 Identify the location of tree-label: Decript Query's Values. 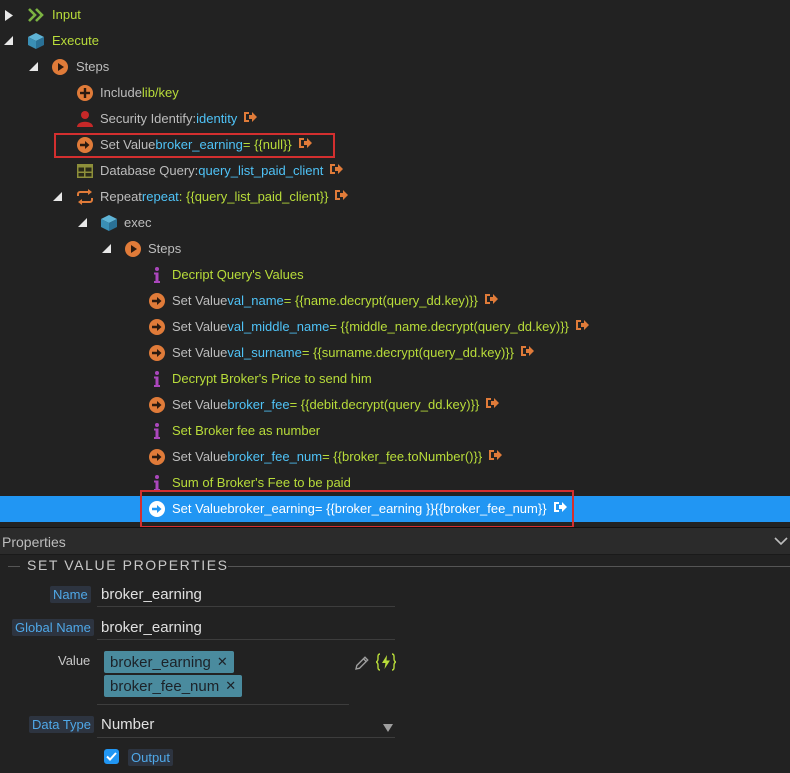
(238, 274).